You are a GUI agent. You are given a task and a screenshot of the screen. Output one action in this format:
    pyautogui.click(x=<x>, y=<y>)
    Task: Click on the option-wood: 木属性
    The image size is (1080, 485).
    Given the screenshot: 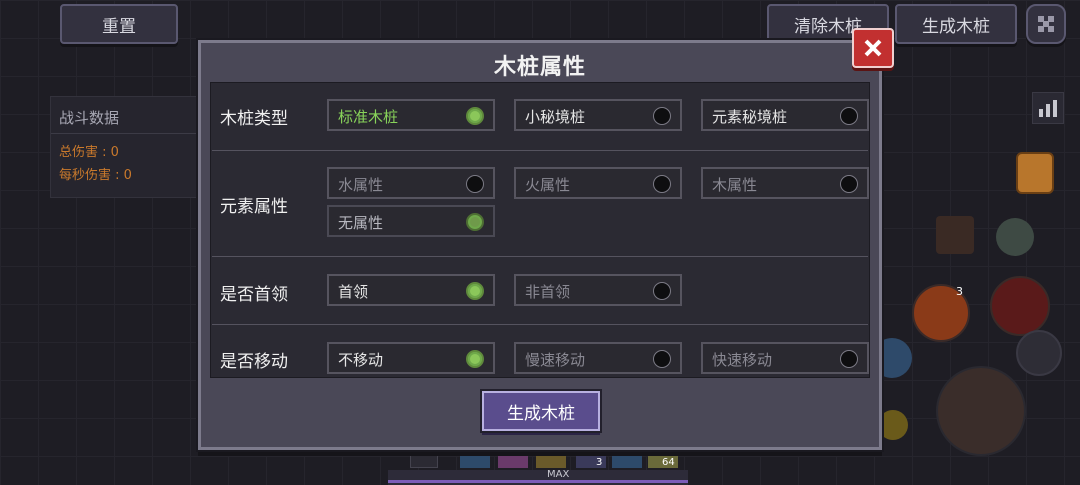 What is the action you would take?
    pyautogui.click(x=785, y=183)
    